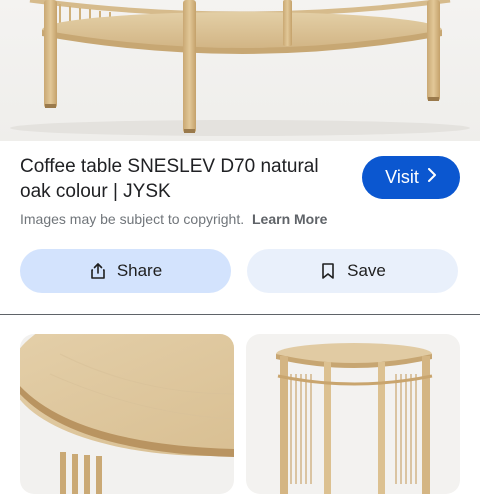 The width and height of the screenshot is (480, 494). I want to click on section-divider, so click(240, 314).